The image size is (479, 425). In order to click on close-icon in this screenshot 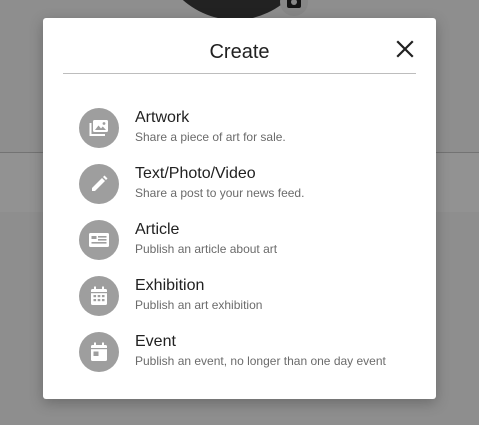, I will do `click(405, 49)`.